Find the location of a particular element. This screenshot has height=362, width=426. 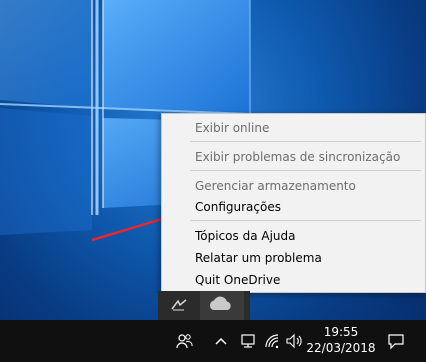

menu-item-quit-onedrive: Quit OneDrive is located at coordinates (293, 280).